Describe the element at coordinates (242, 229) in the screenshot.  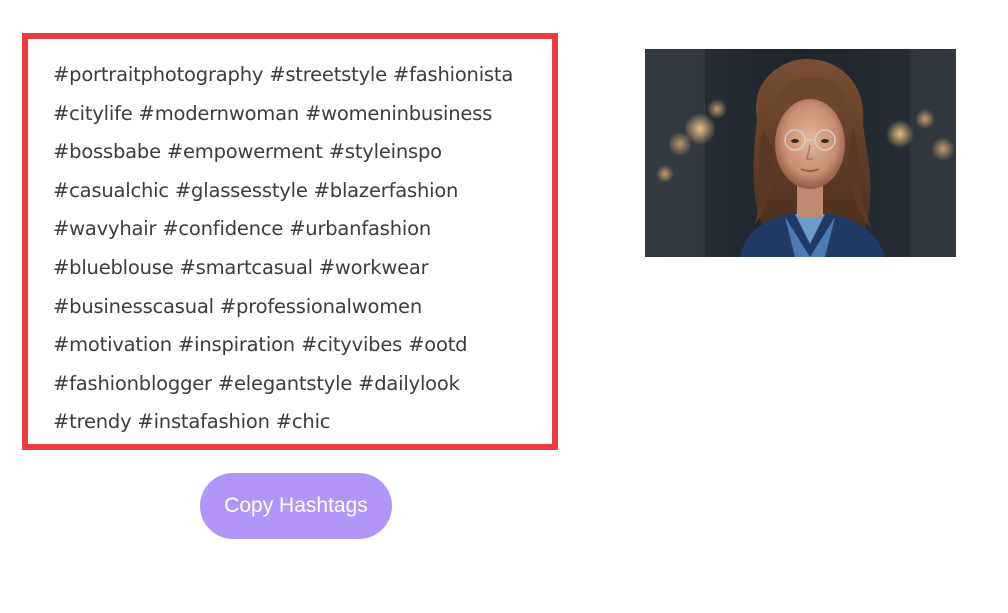
I see `hashtag-line: #wavyhair #confidence #urbanfashion` at that location.